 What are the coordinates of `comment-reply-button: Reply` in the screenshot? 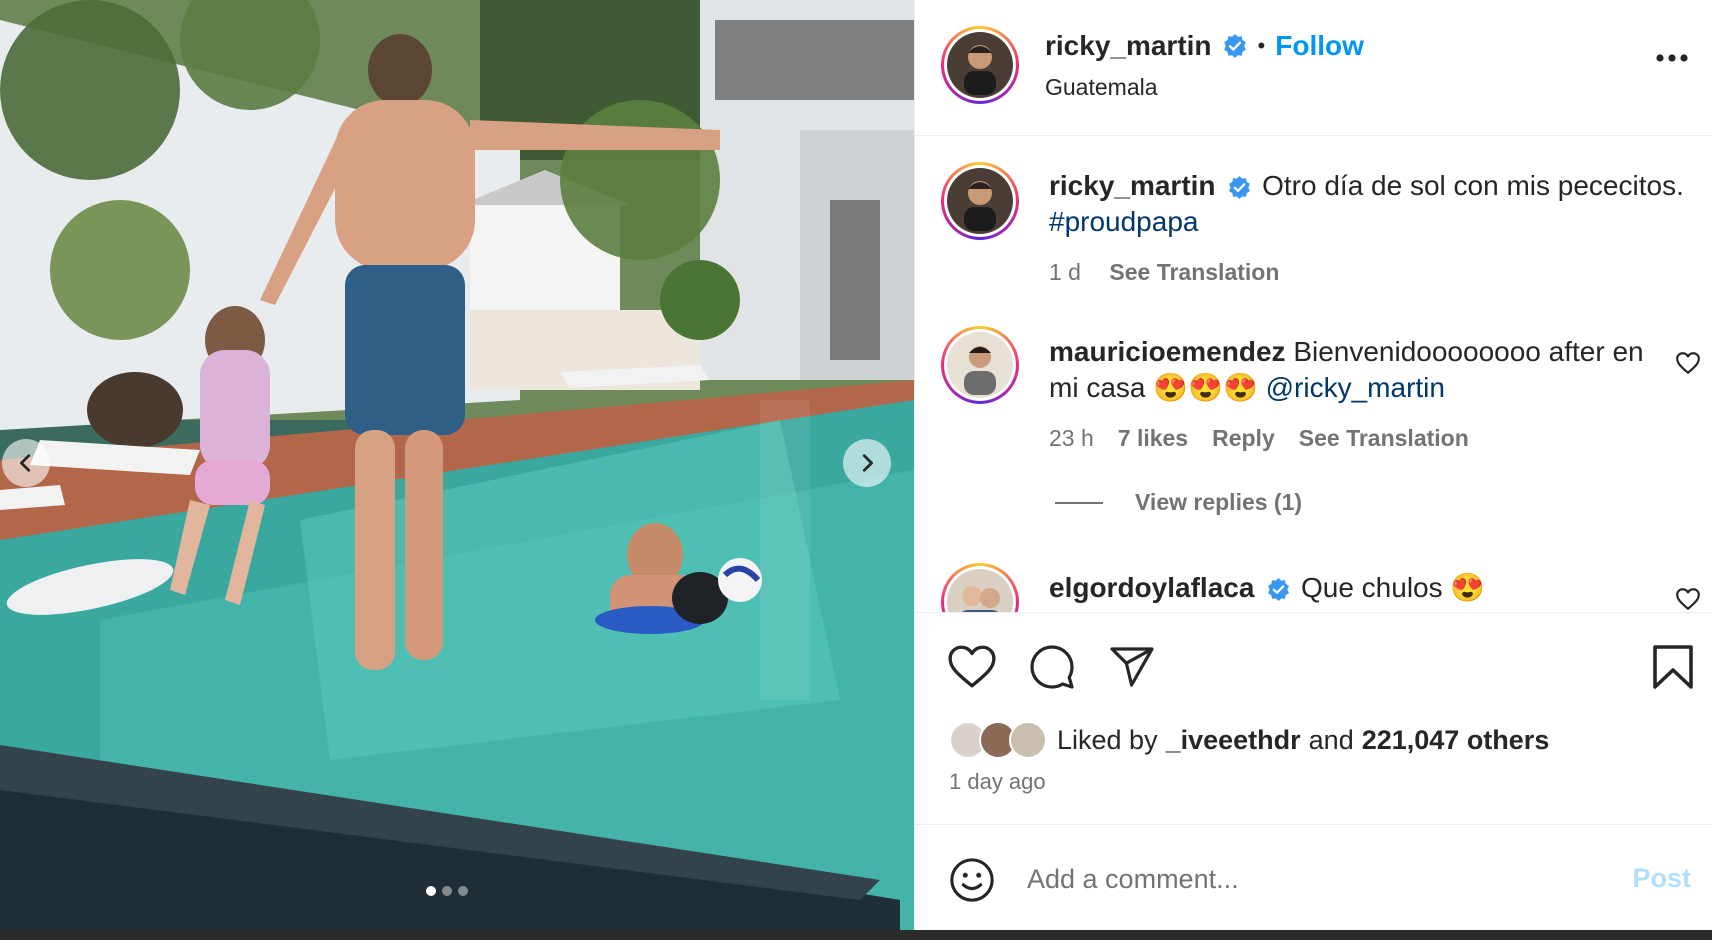 It's located at (1243, 438).